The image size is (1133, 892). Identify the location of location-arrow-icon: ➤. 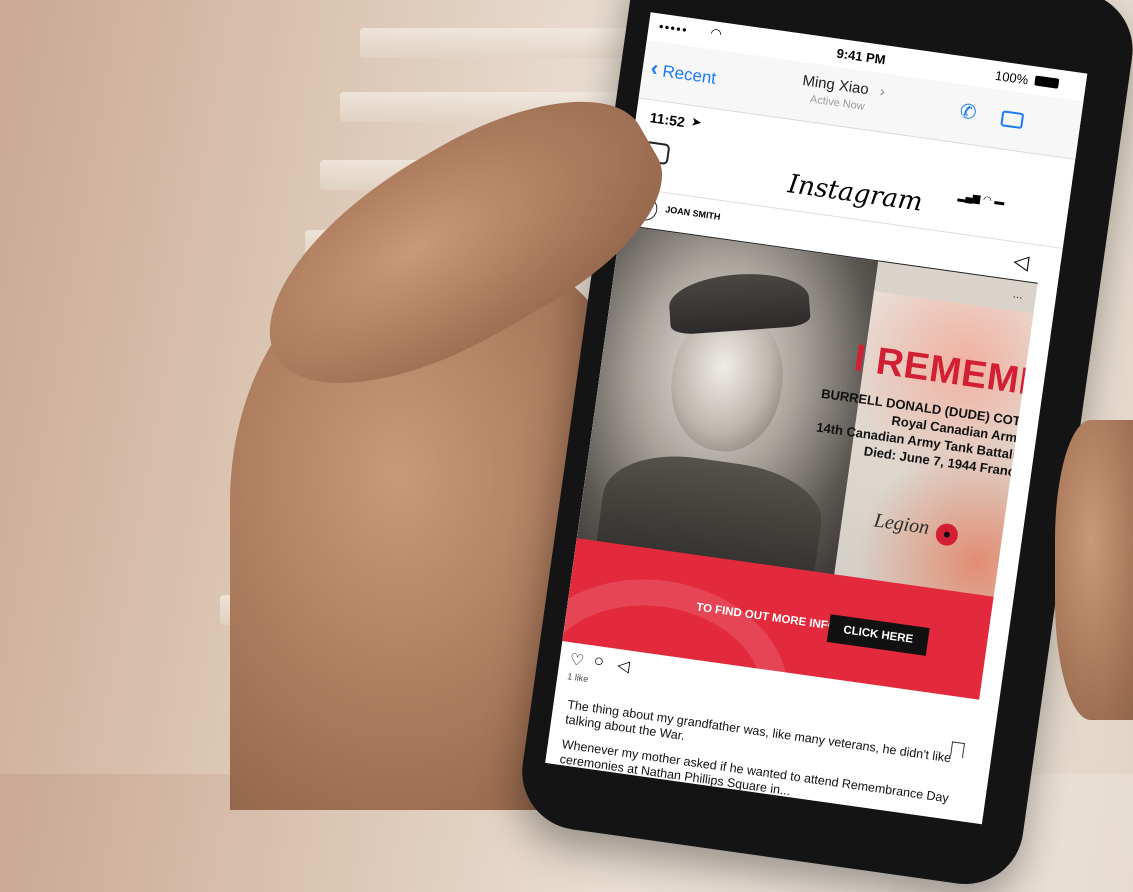
(696, 123).